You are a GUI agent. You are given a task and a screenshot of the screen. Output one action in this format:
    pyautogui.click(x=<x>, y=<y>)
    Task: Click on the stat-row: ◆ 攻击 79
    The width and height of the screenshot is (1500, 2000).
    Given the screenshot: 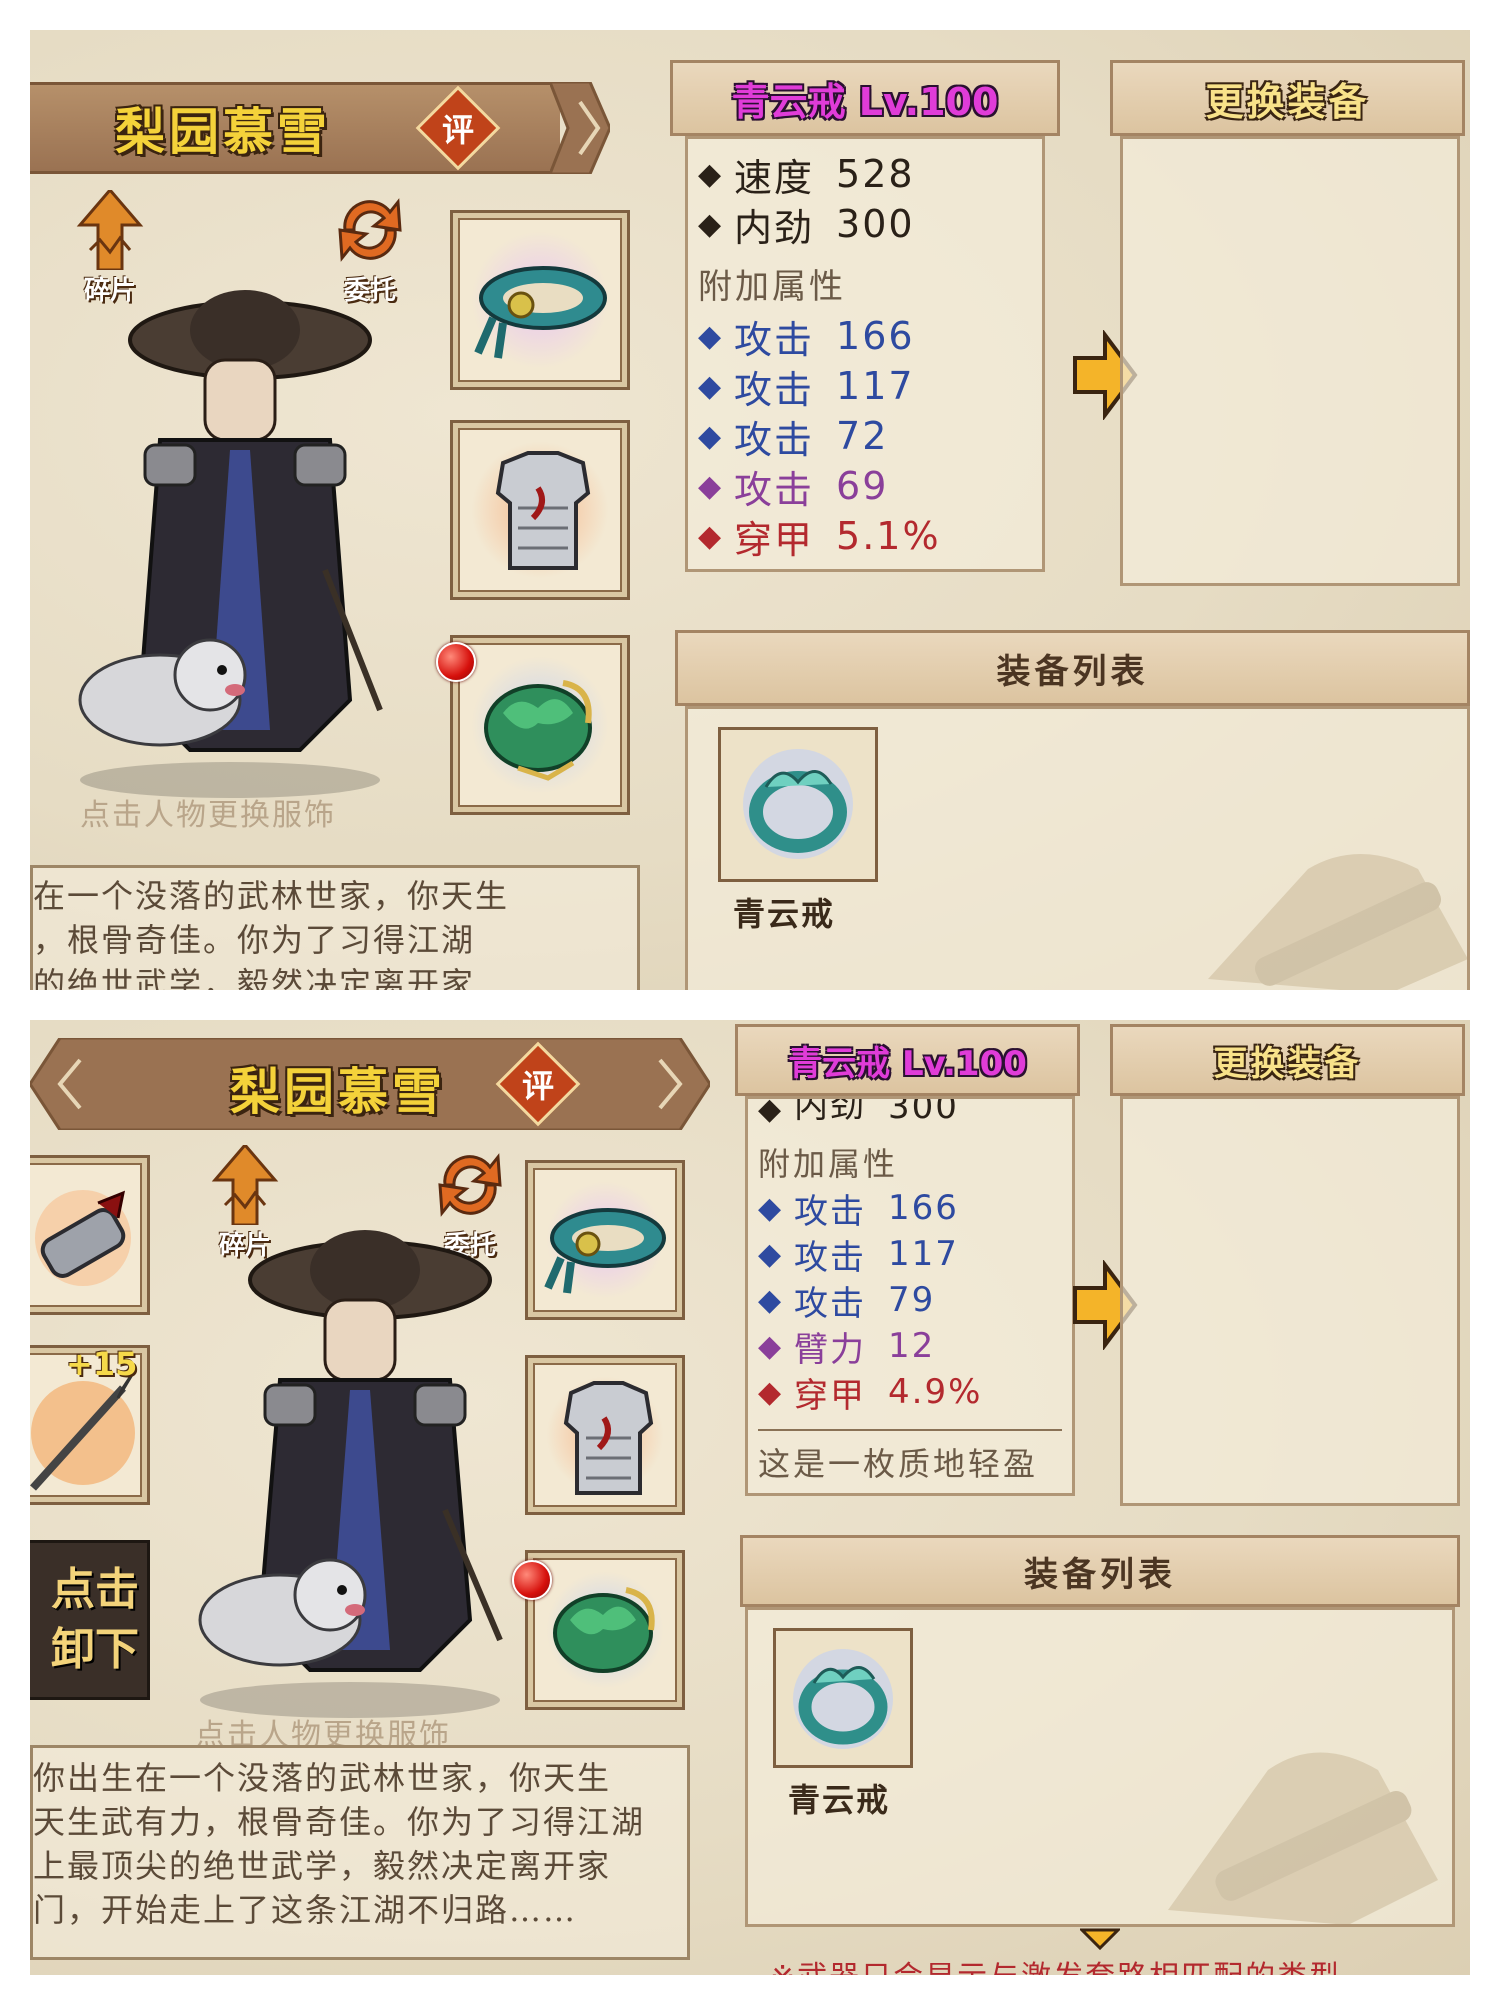 What is the action you would take?
    pyautogui.click(x=915, y=1300)
    